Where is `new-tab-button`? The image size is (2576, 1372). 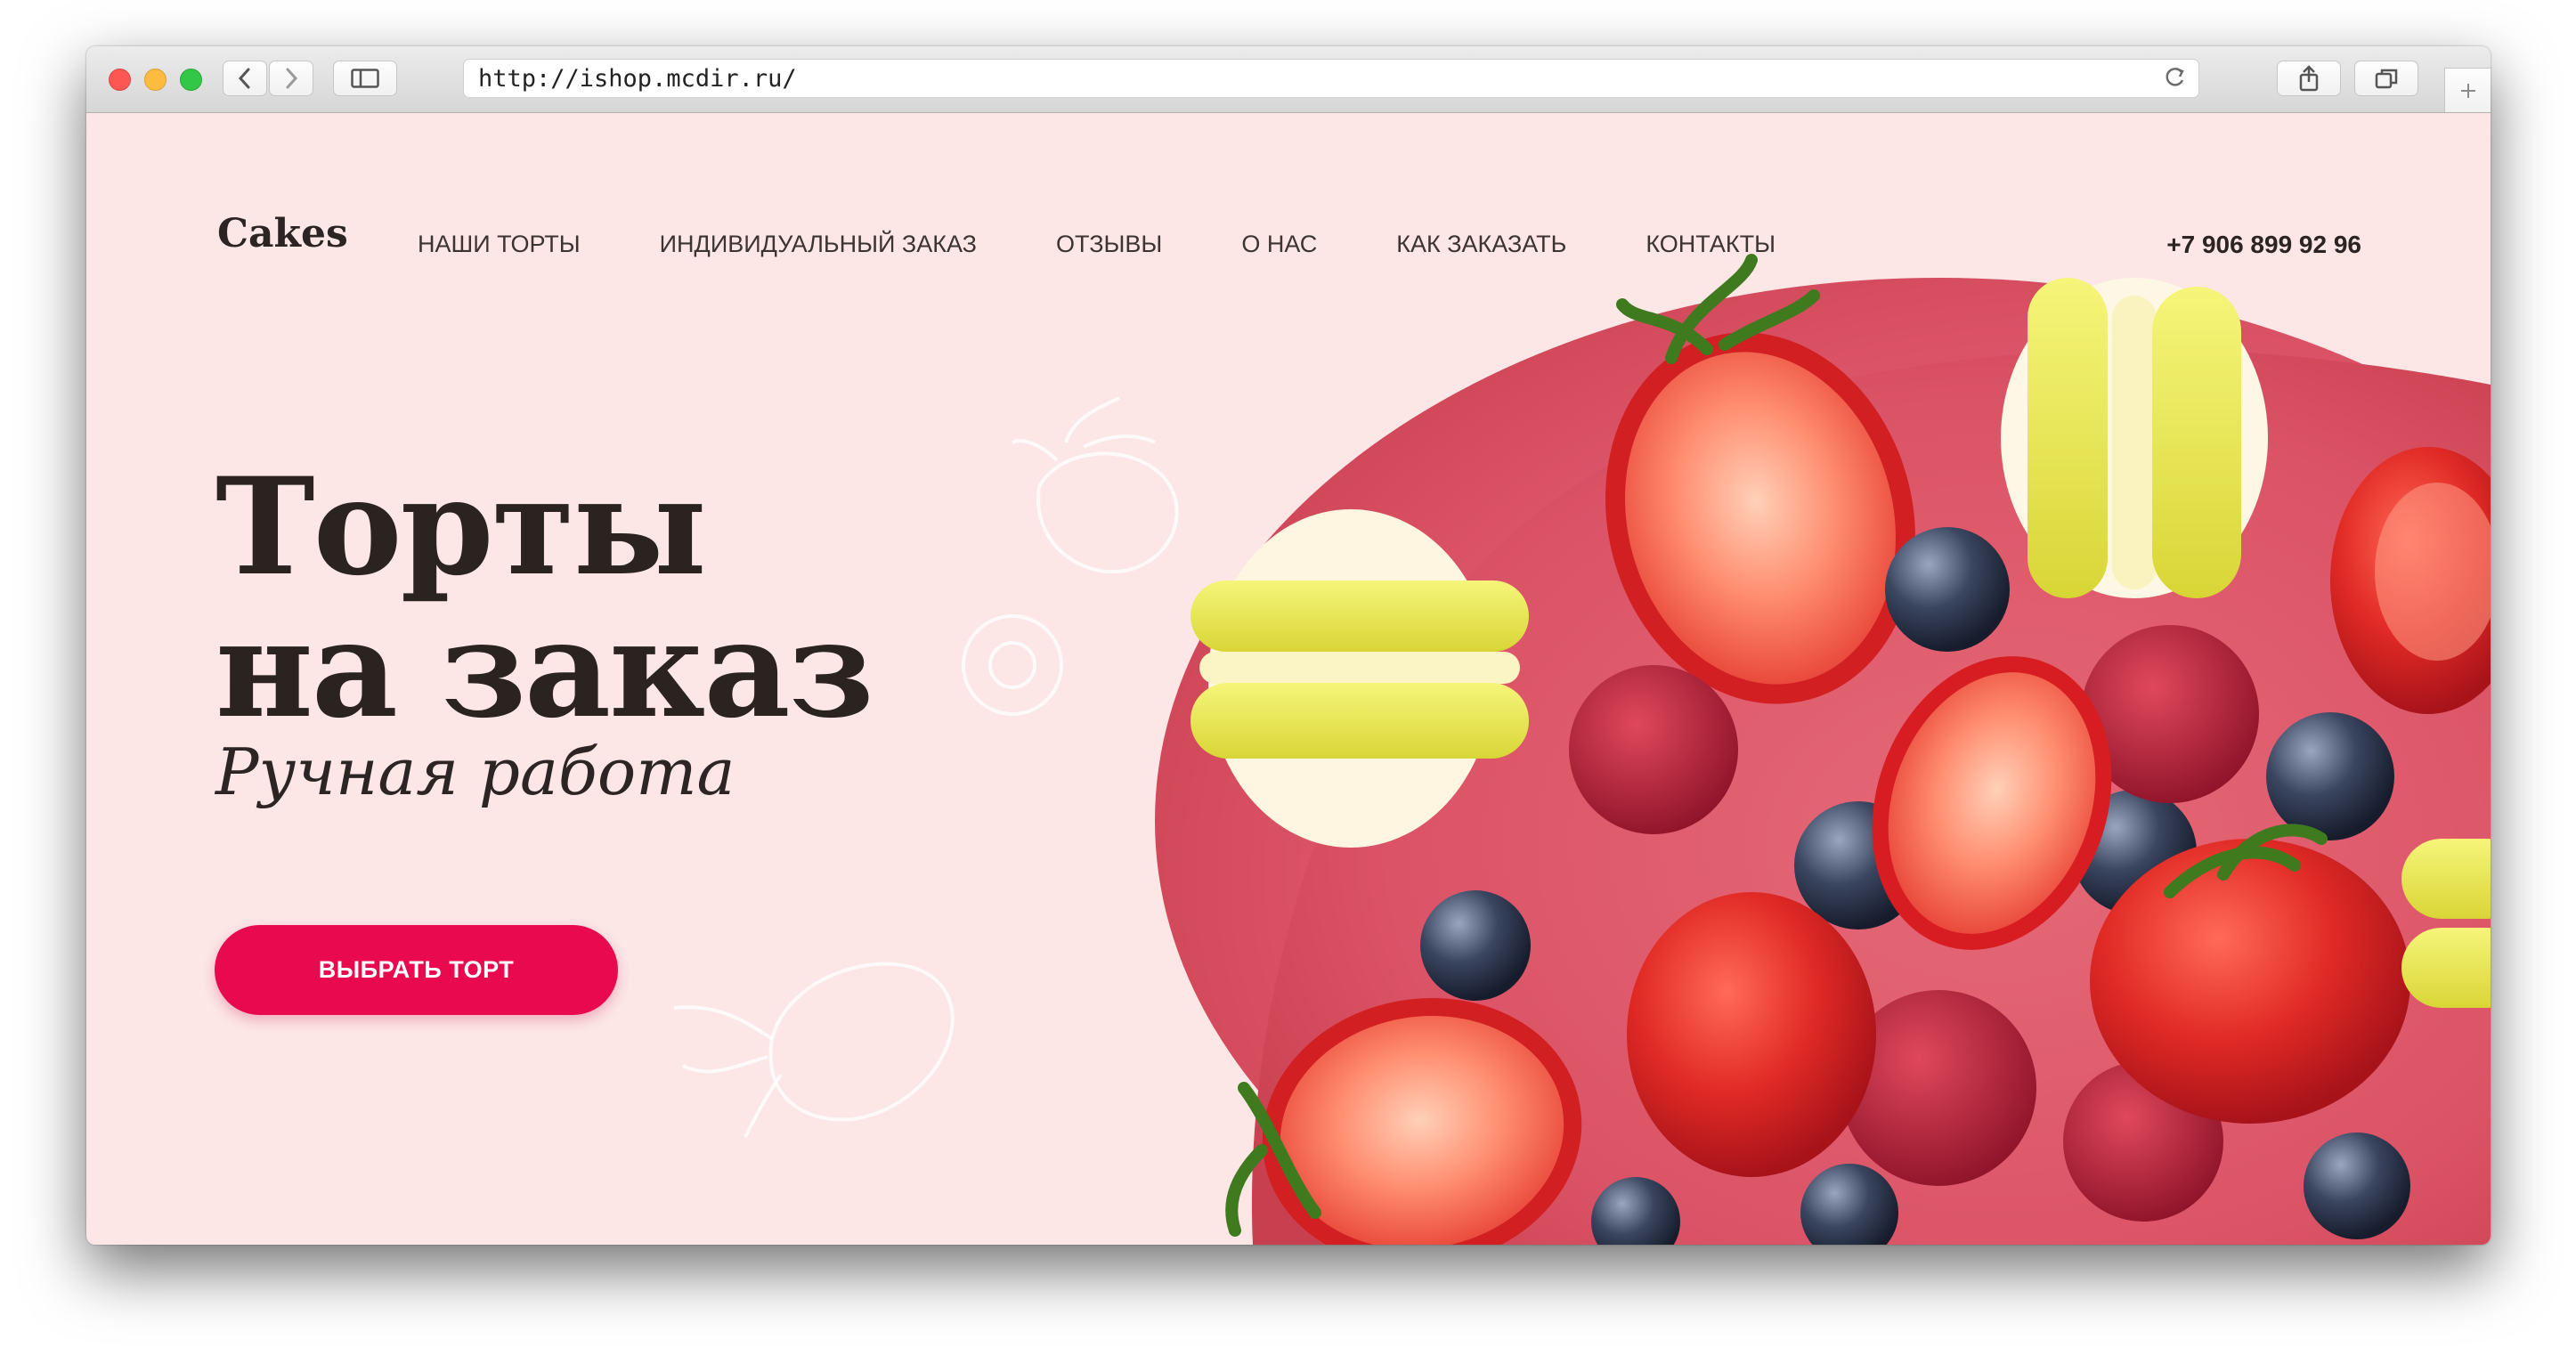
new-tab-button is located at coordinates (2467, 90).